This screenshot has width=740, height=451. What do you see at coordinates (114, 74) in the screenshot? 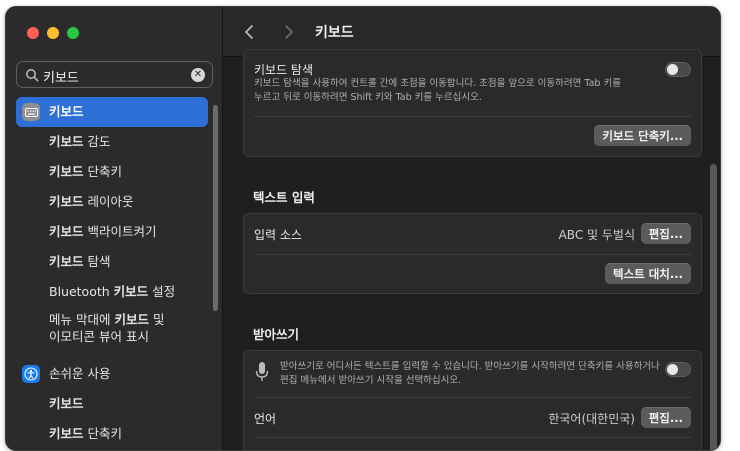
I see `search-field: 키보드 ✕` at bounding box center [114, 74].